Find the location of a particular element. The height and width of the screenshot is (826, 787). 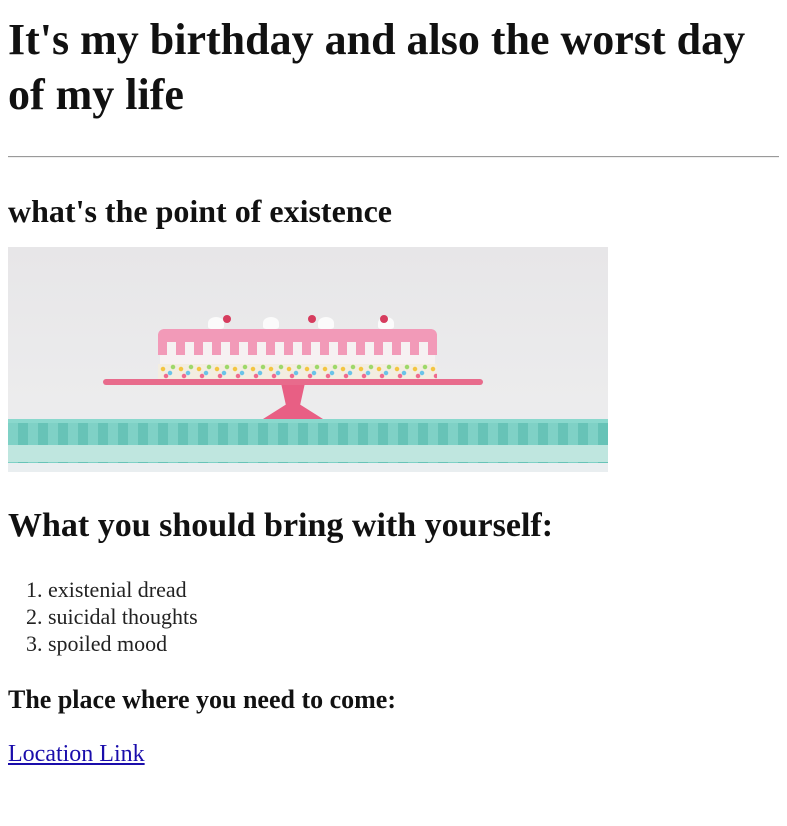

cake-stand-plate is located at coordinates (293, 382).